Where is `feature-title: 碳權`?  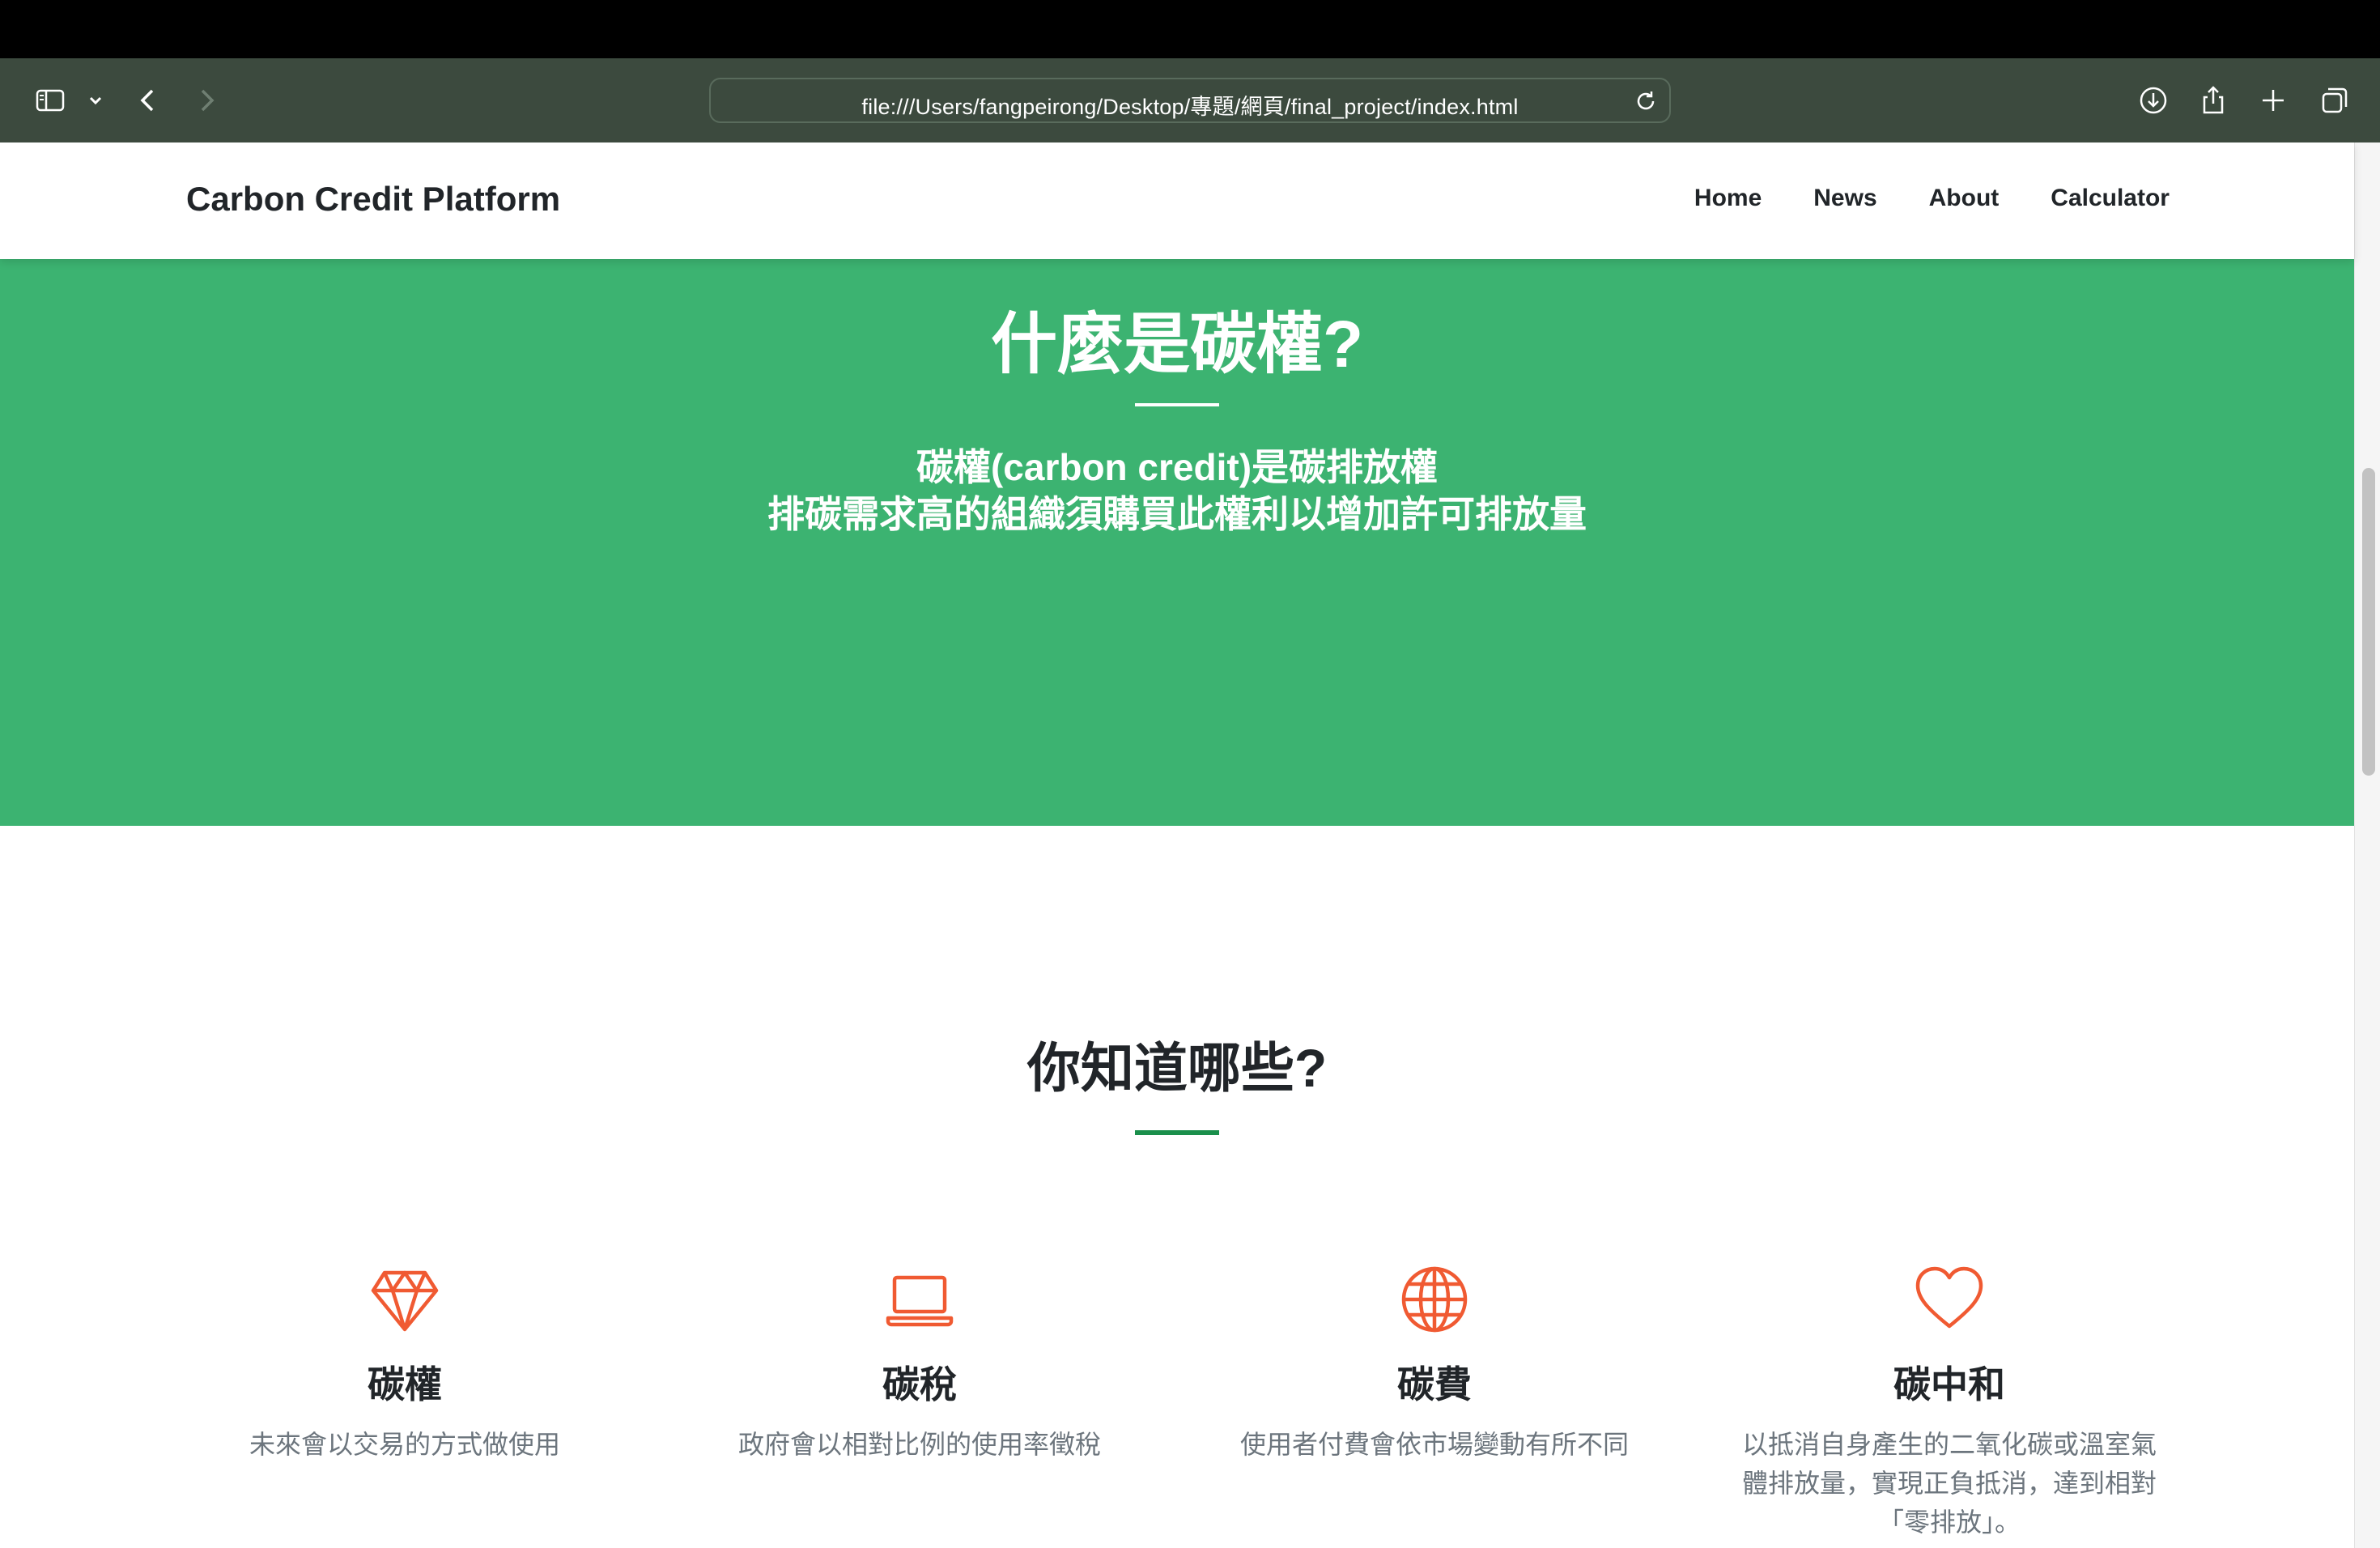 feature-title: 碳權 is located at coordinates (405, 1384).